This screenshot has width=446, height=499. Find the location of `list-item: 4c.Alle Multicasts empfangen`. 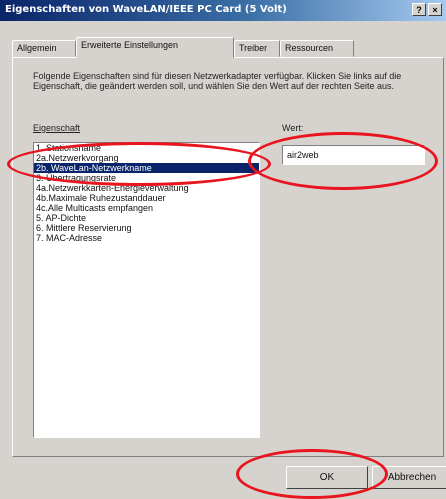

list-item: 4c.Alle Multicasts empfangen is located at coordinates (146, 208).